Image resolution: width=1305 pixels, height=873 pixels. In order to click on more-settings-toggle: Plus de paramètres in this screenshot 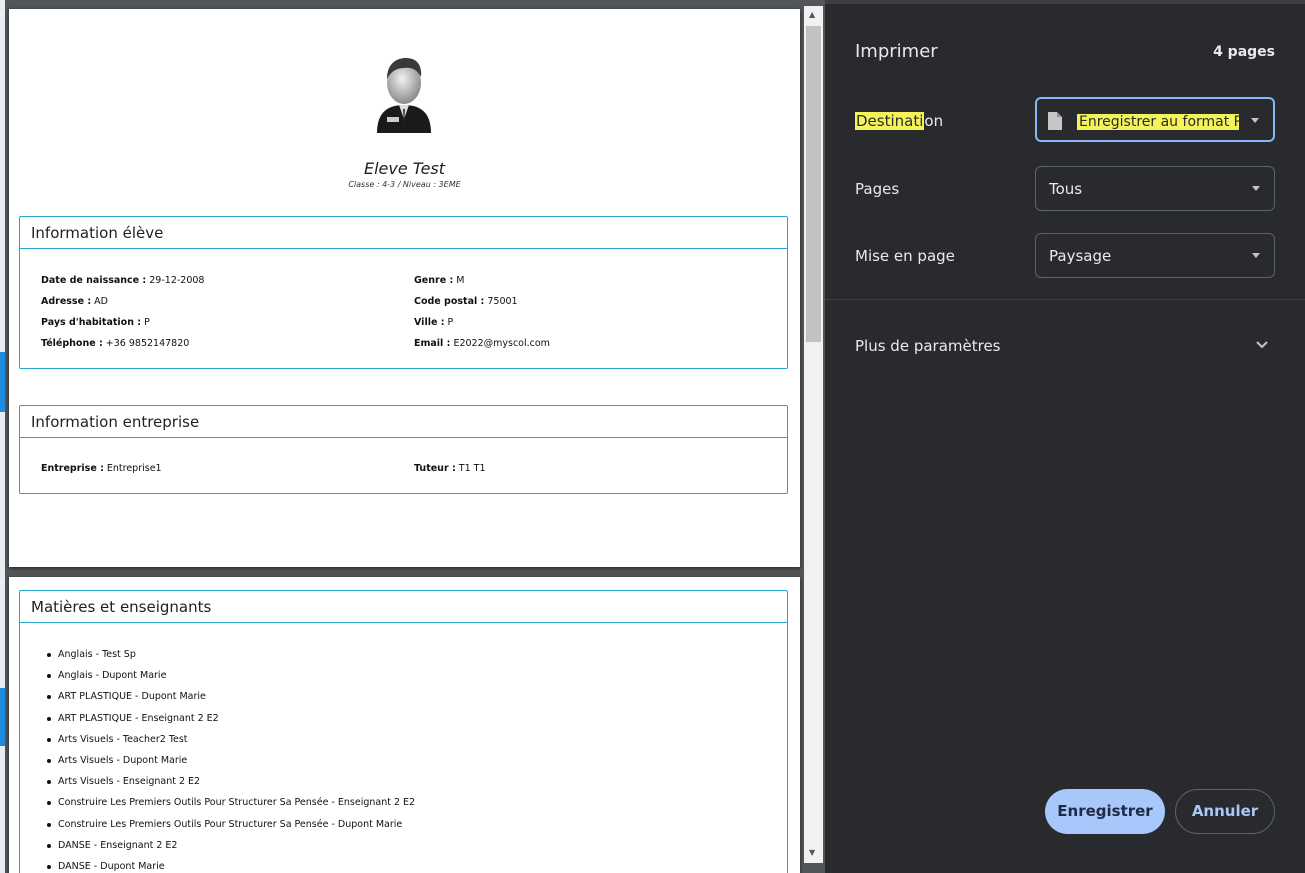, I will do `click(928, 346)`.